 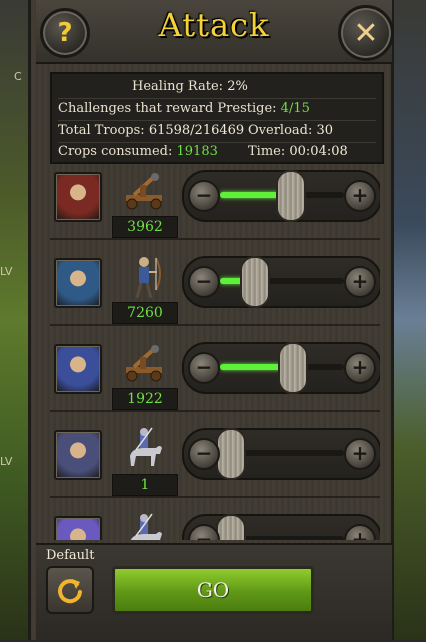 I want to click on default-button, so click(x=70, y=590).